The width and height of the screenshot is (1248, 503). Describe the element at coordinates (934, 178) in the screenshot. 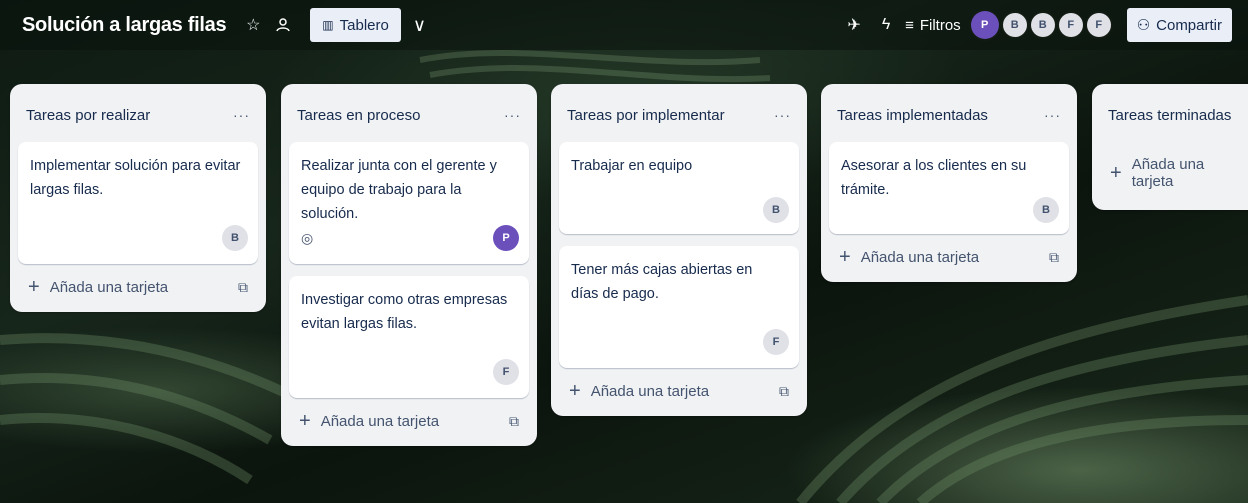

I see `card-title: Asesorar a los clientes en su trámite.` at that location.